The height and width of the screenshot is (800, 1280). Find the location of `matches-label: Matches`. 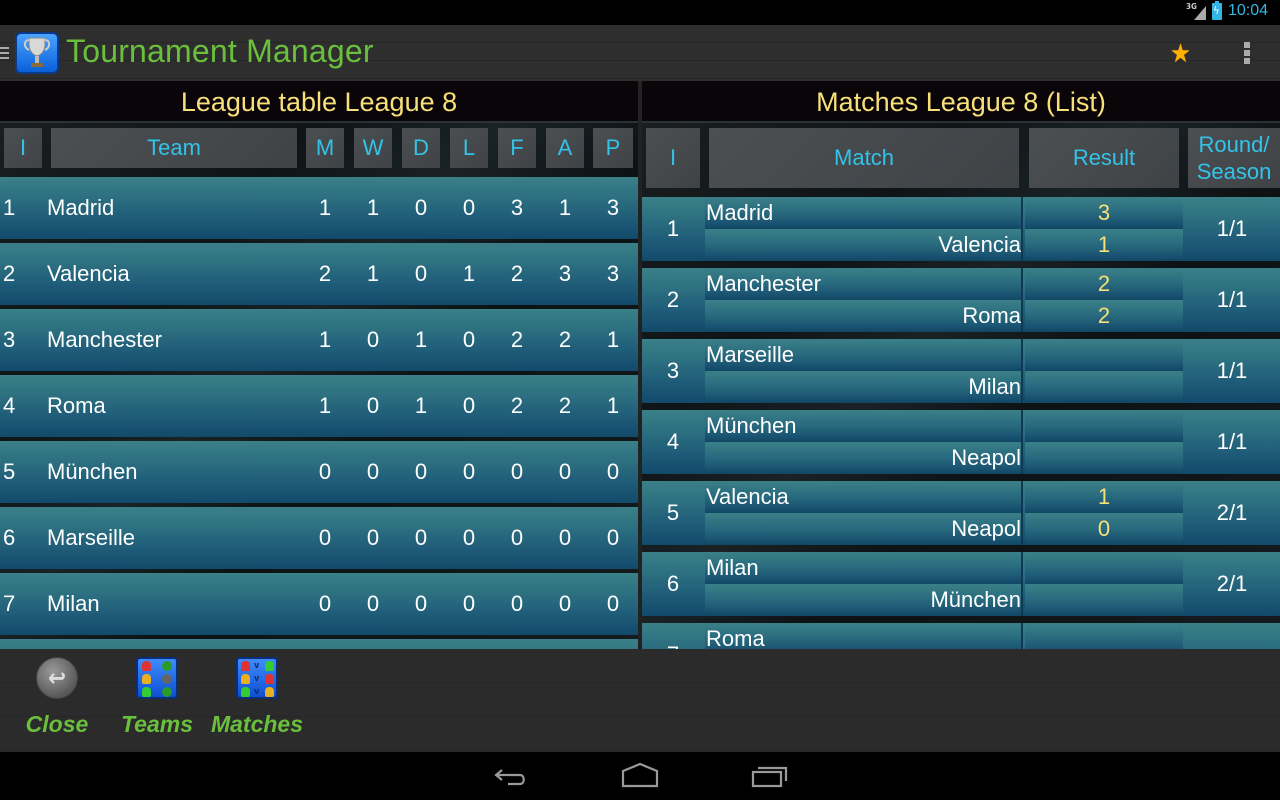

matches-label: Matches is located at coordinates (257, 724).